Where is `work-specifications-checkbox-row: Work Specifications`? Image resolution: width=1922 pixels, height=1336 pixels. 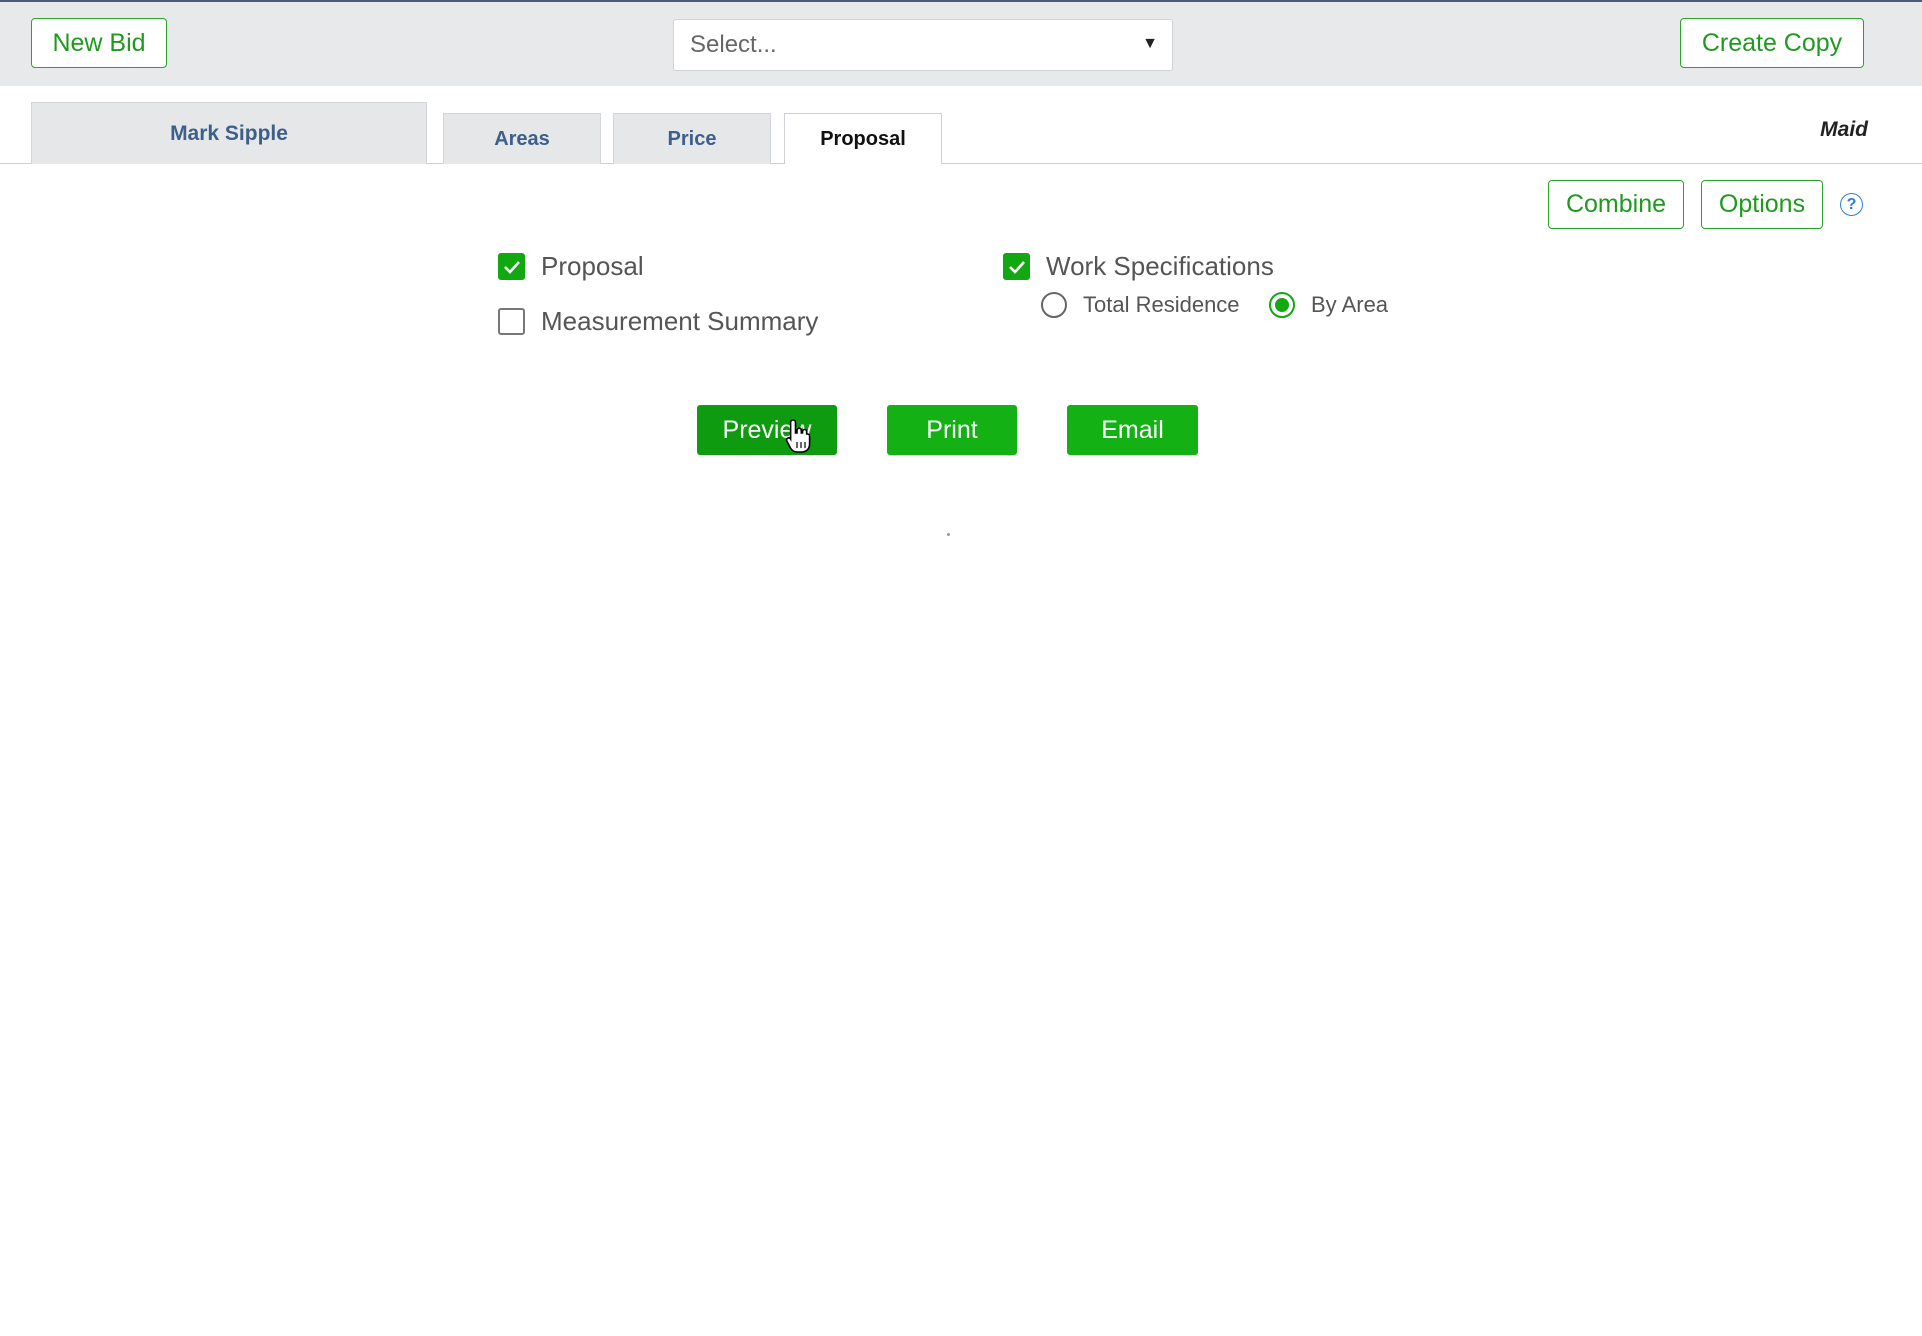 work-specifications-checkbox-row: Work Specifications is located at coordinates (1138, 266).